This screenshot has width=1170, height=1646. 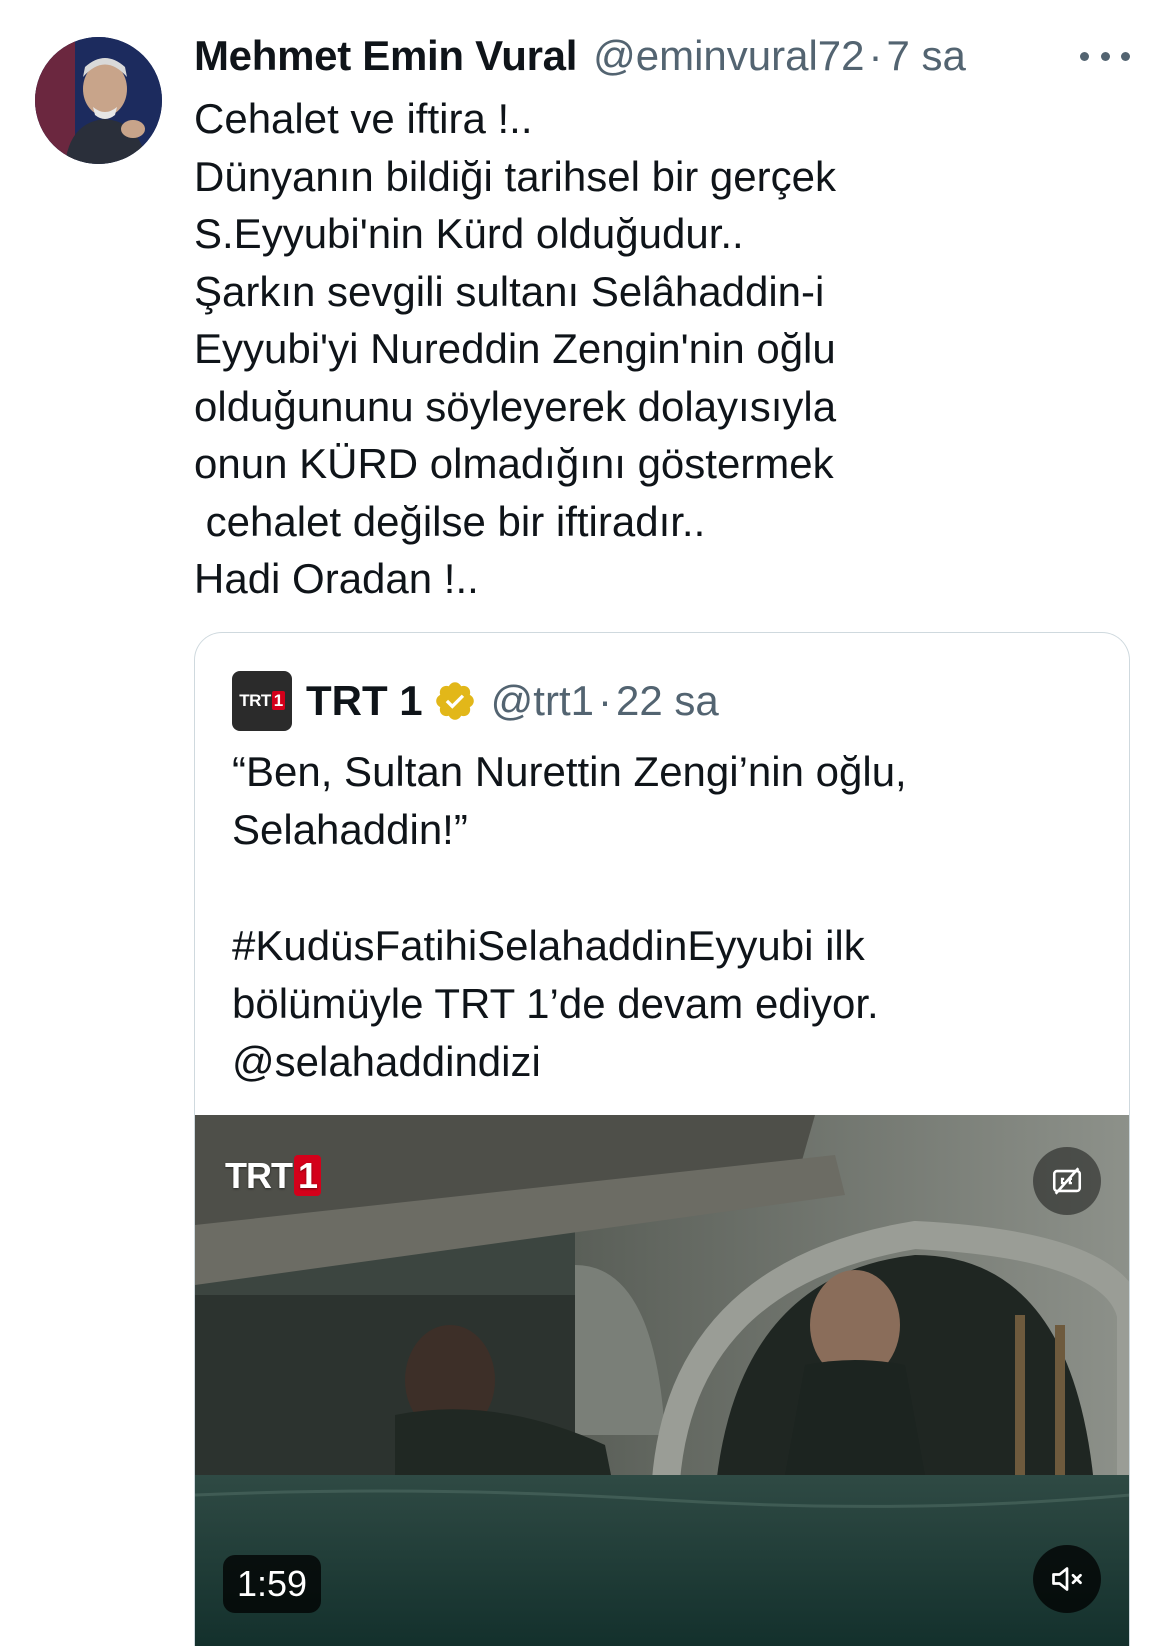 What do you see at coordinates (542, 701) in the screenshot?
I see `quoted-author-handle: @trt1` at bounding box center [542, 701].